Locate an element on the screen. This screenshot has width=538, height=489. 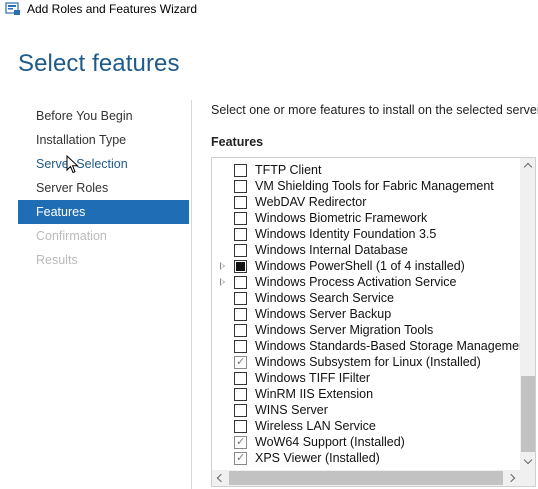
title-bar: Add Roles and Features Wizard is located at coordinates (269, 10).